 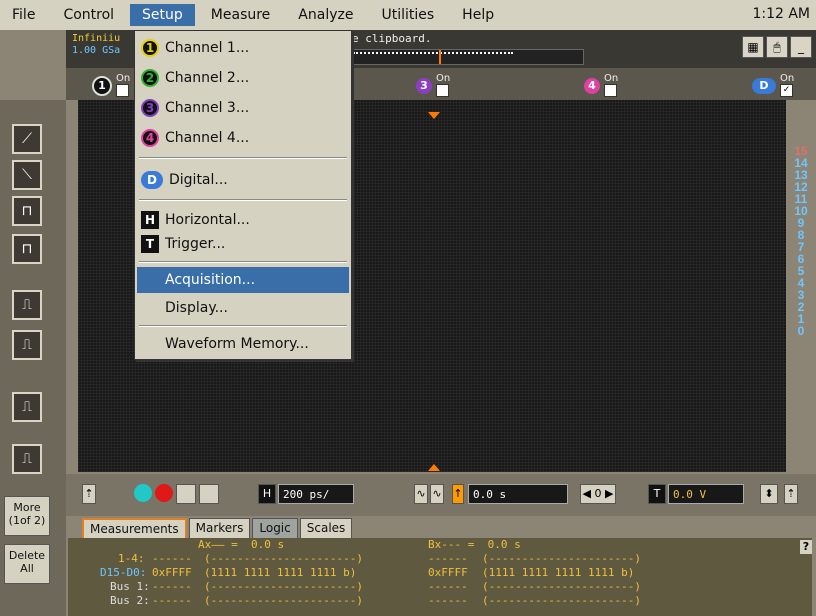 What do you see at coordinates (150, 108) in the screenshot?
I see `channel-3-icon: 3` at bounding box center [150, 108].